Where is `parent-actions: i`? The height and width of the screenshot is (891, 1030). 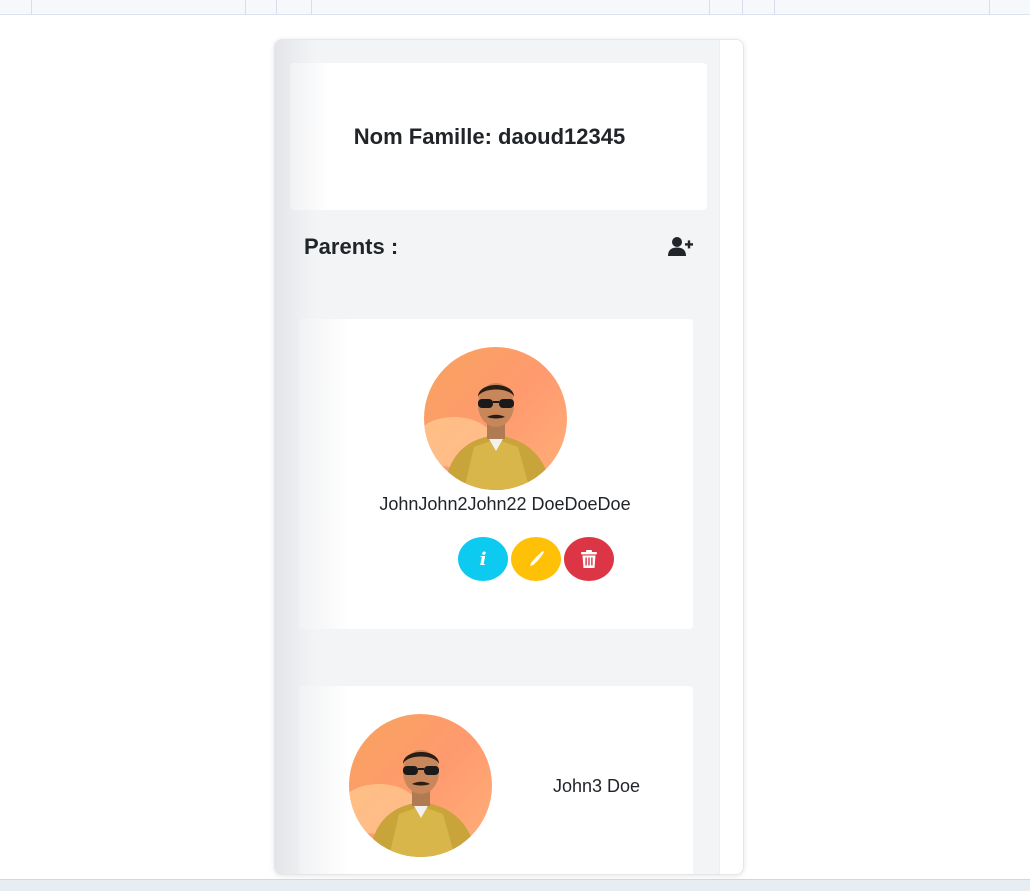 parent-actions: i is located at coordinates (537, 559).